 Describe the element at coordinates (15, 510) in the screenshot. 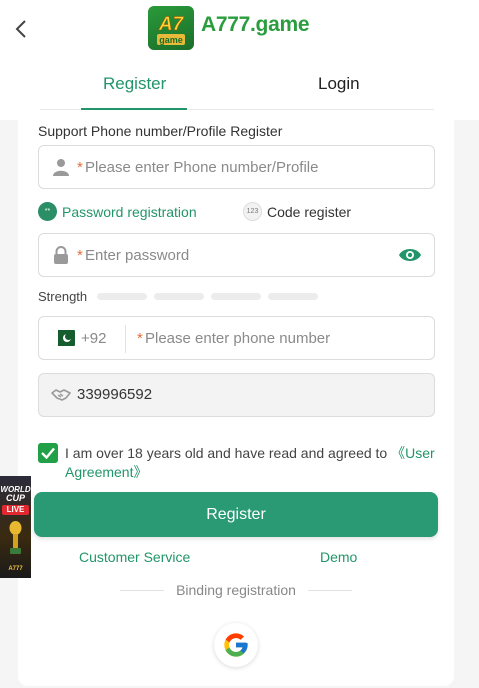

I see `live-badge: LIVE` at that location.